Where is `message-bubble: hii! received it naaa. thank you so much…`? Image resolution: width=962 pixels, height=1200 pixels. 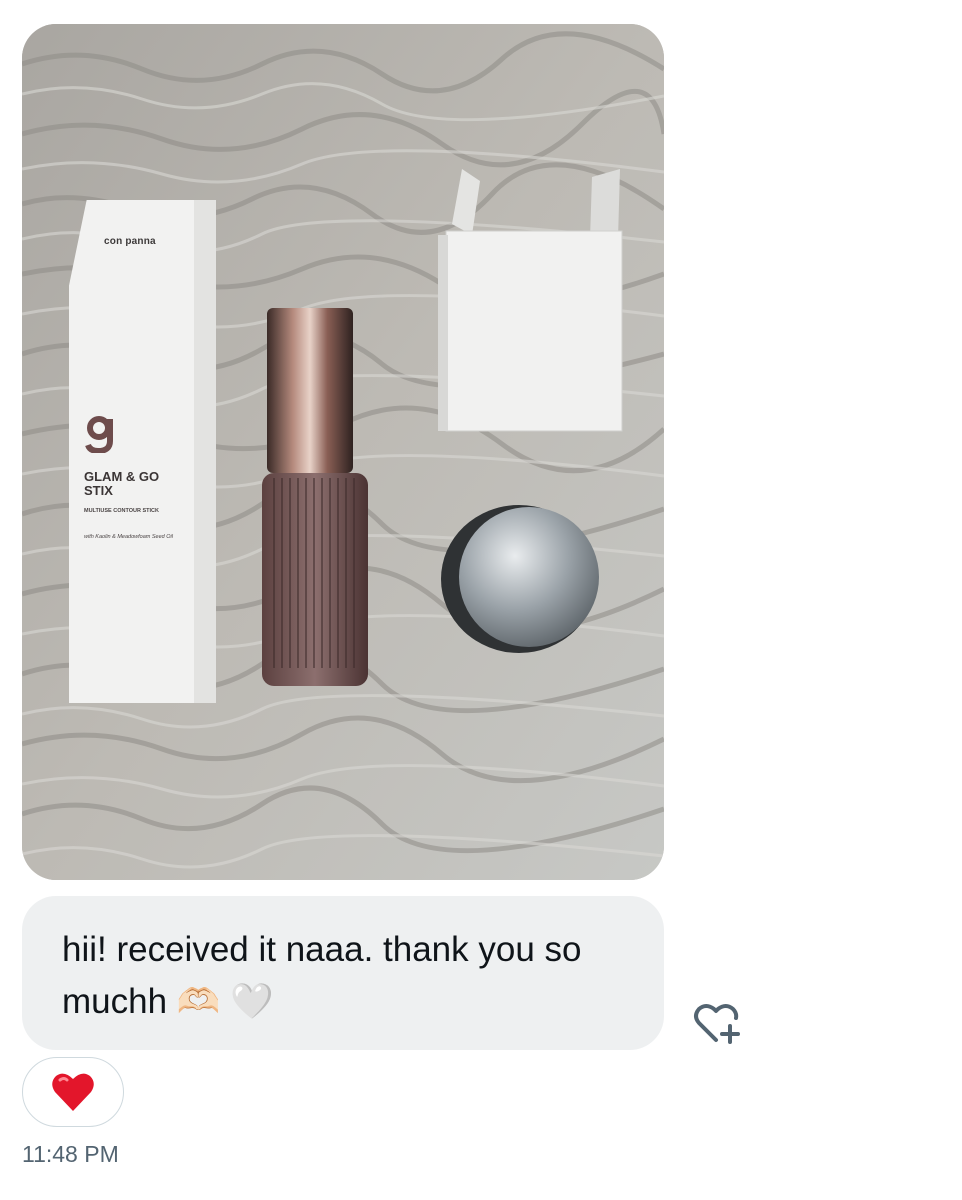
message-bubble: hii! received it naaa. thank you so much… is located at coordinates (343, 973).